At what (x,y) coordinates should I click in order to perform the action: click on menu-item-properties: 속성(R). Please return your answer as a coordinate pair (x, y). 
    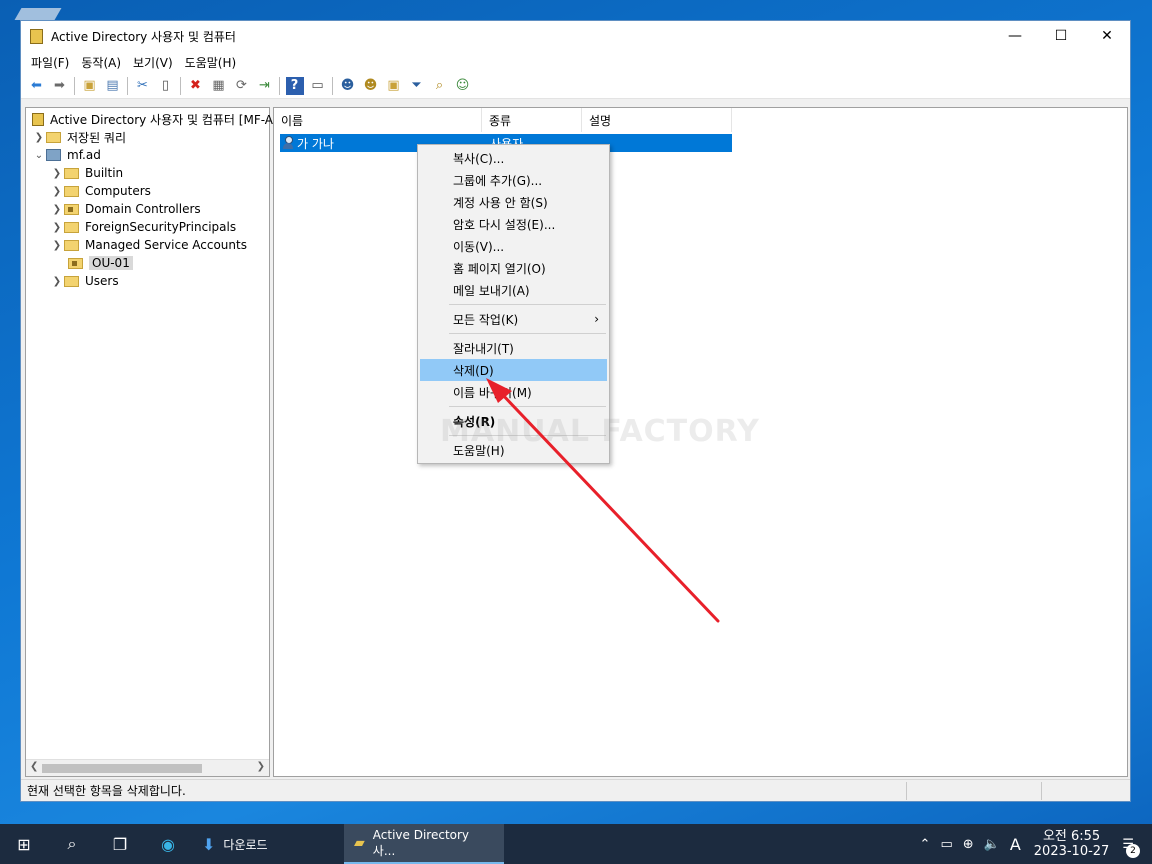
    Looking at the image, I should click on (513, 421).